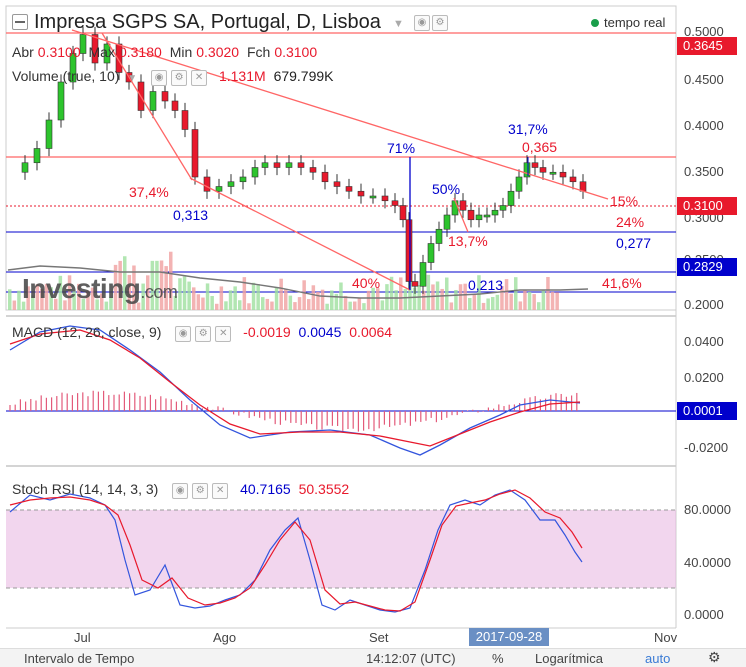 The image size is (746, 667). Describe the element at coordinates (704, 171) in the screenshot. I see `price-tick: 0.3500` at that location.